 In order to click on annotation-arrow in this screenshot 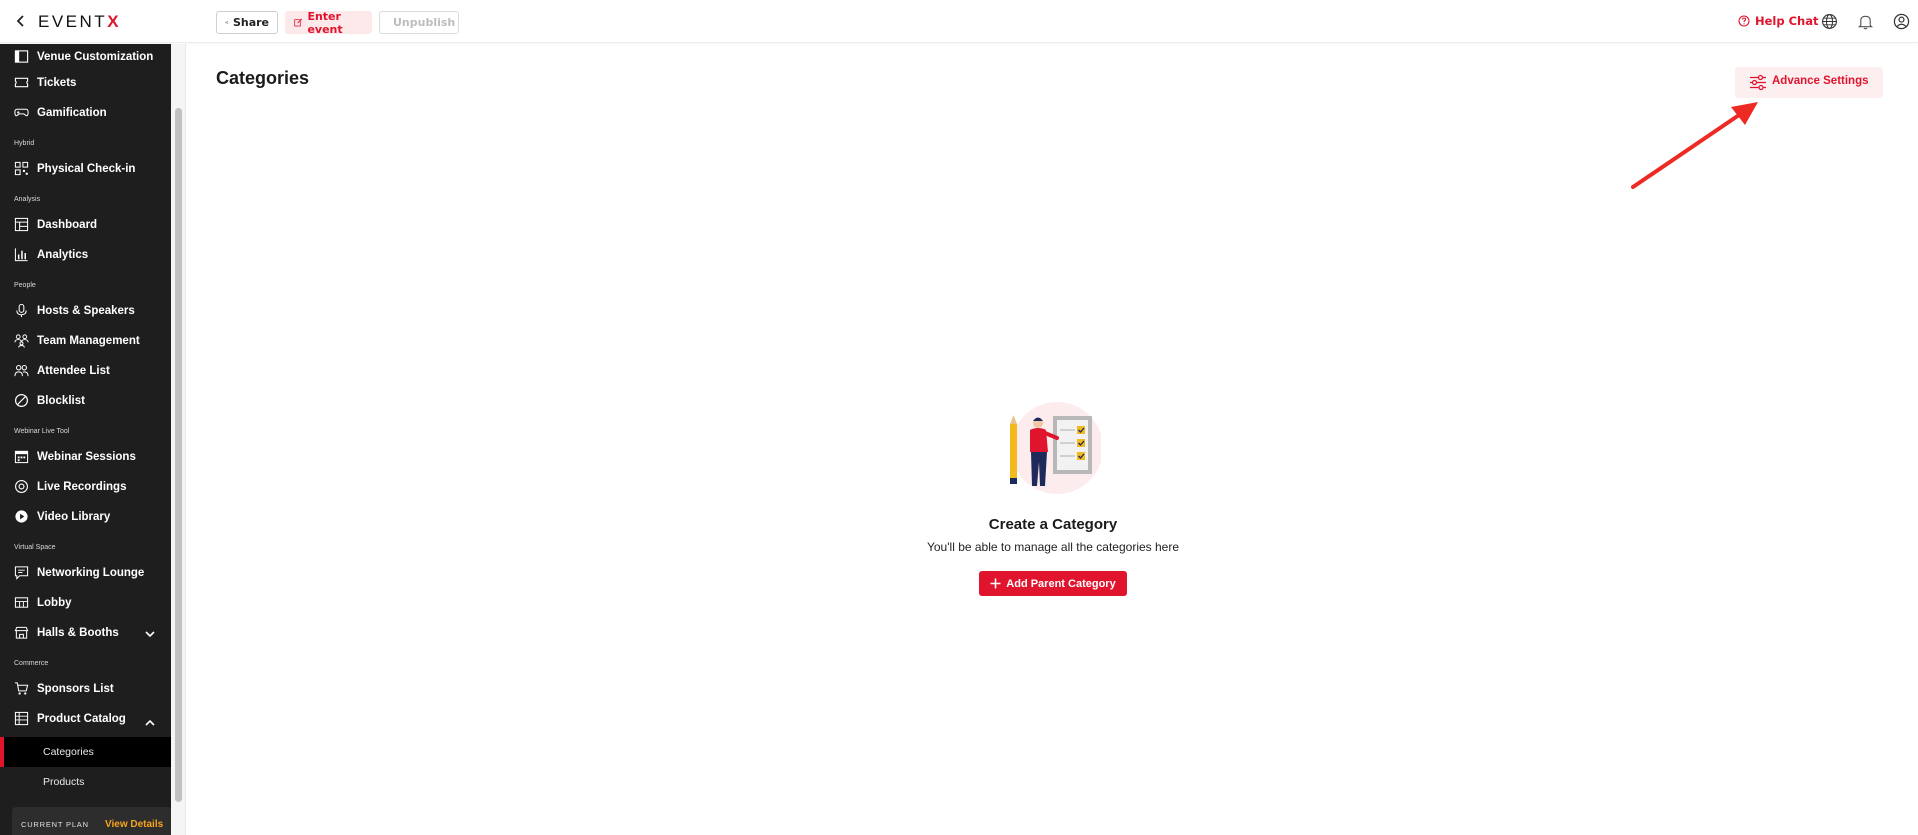, I will do `click(1694, 145)`.